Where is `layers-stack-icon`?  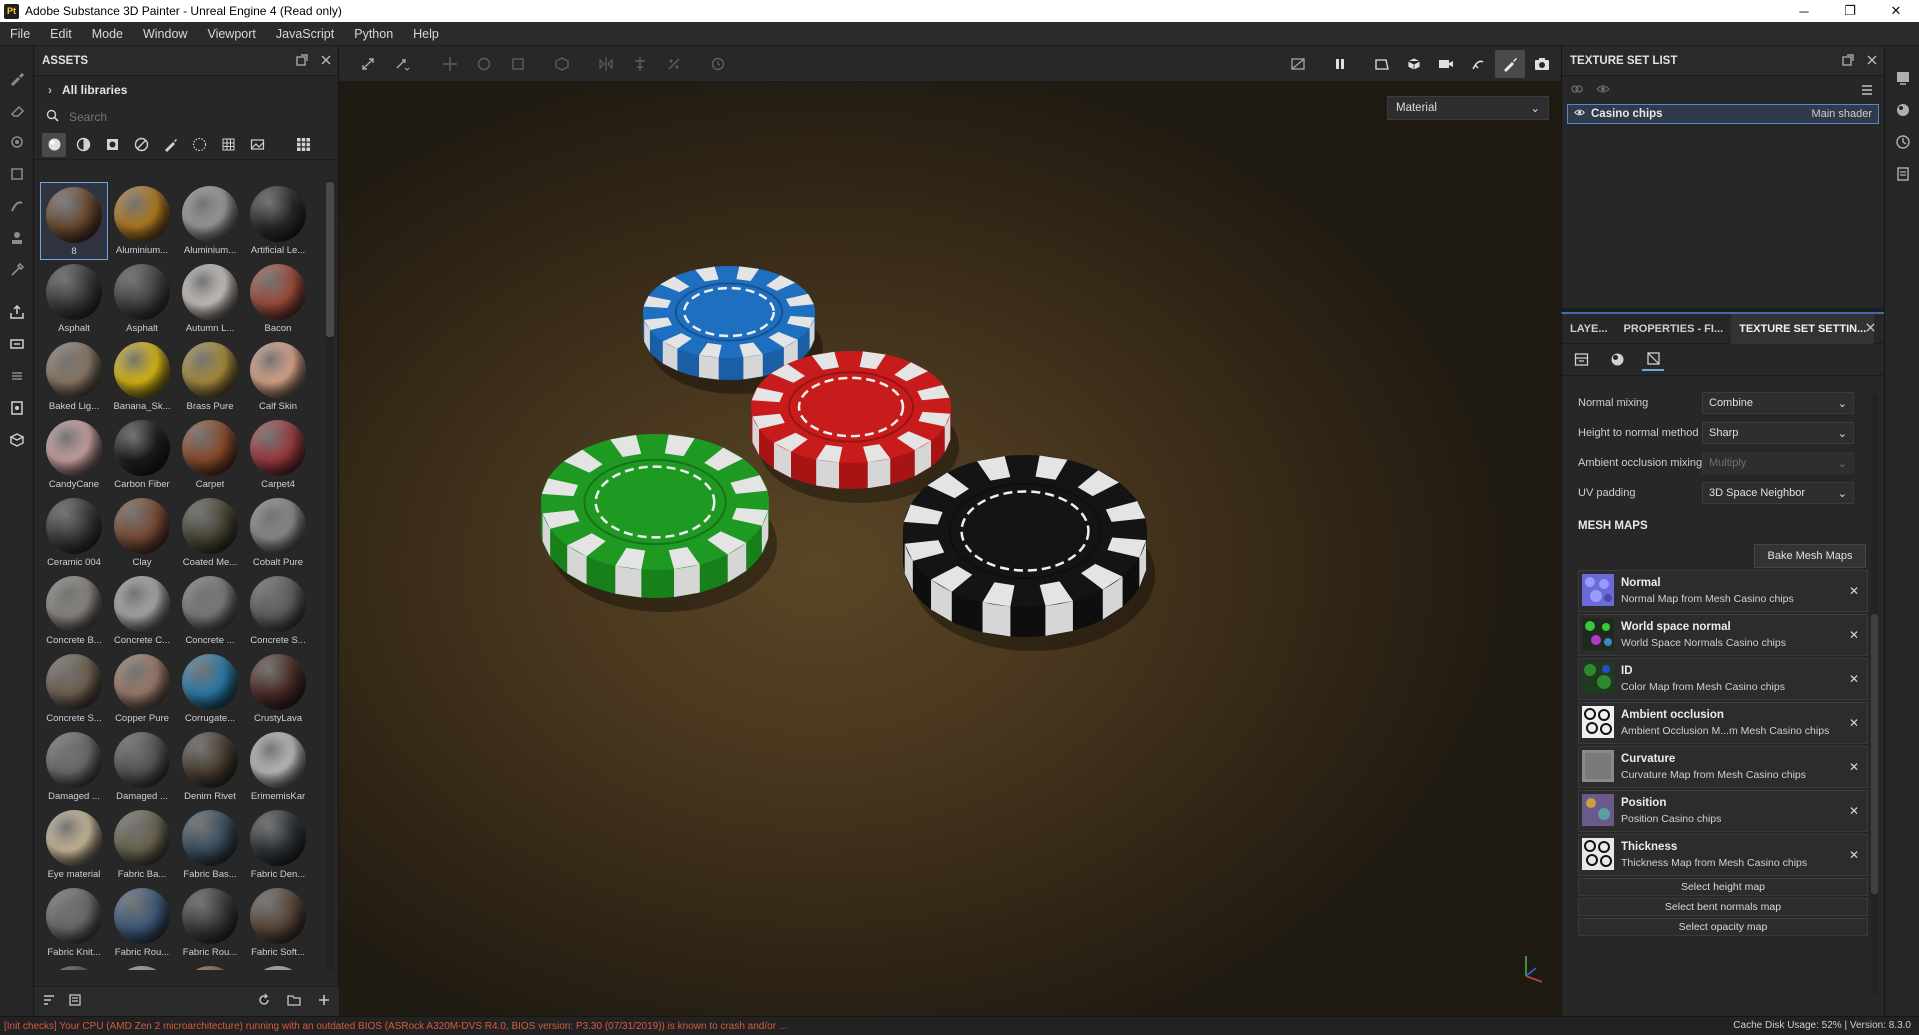
layers-stack-icon is located at coordinates (17, 376).